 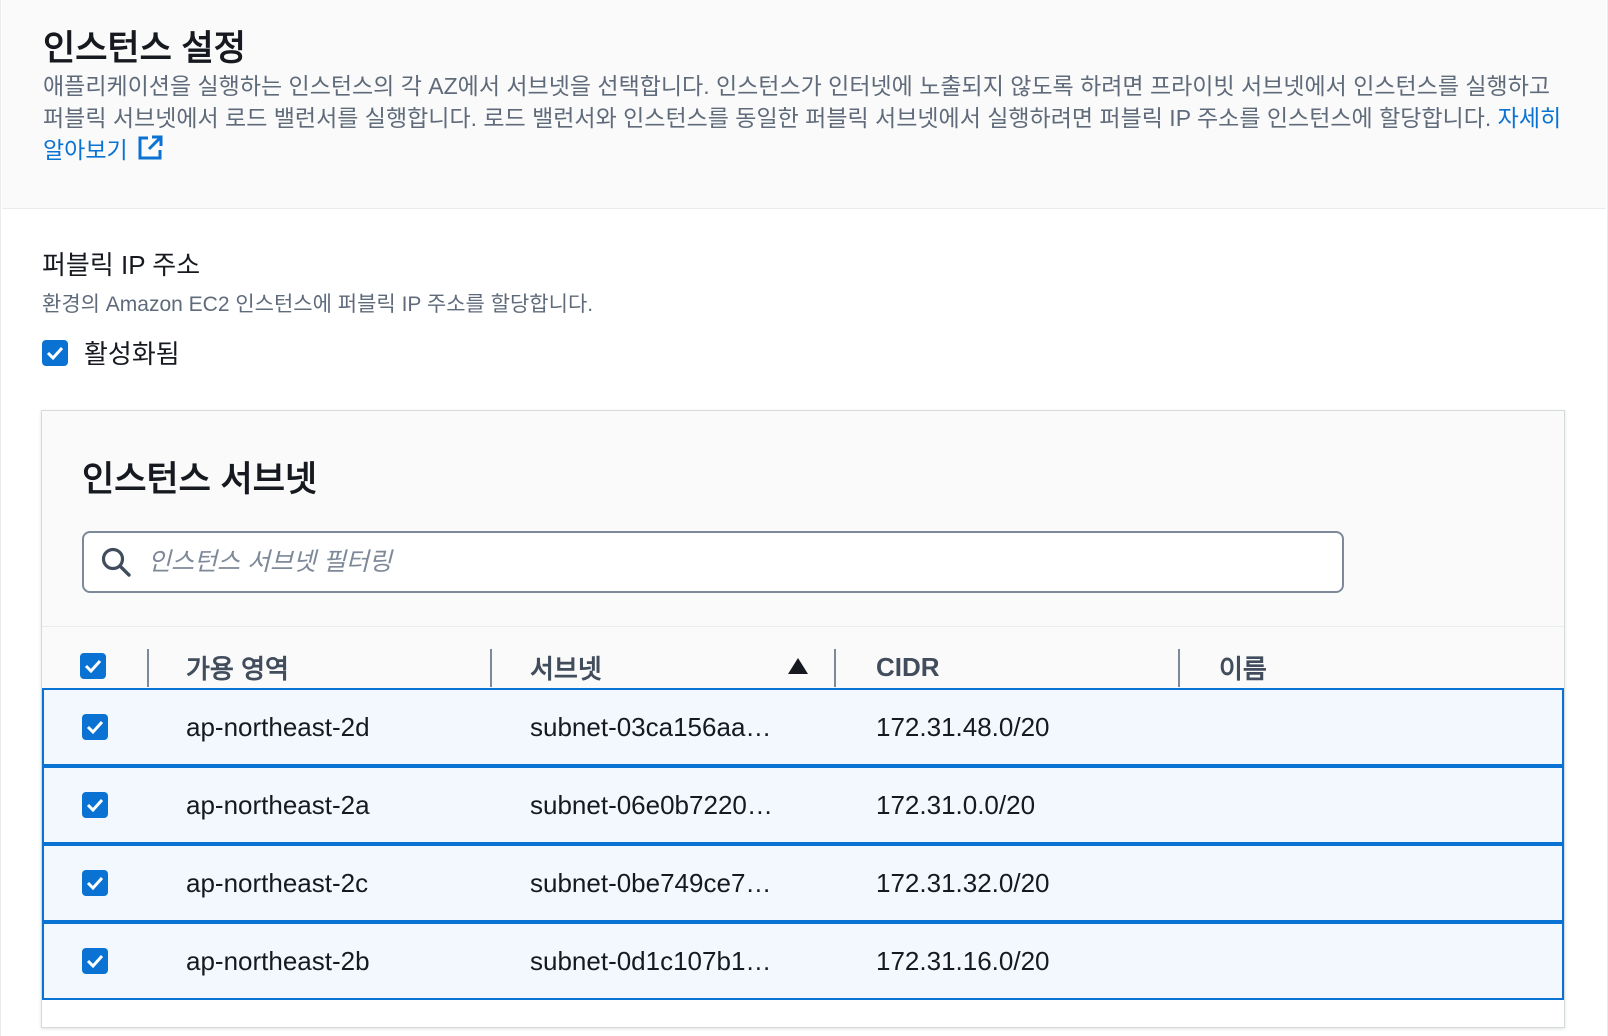 I want to click on select-all-checkbox, so click(x=93, y=666).